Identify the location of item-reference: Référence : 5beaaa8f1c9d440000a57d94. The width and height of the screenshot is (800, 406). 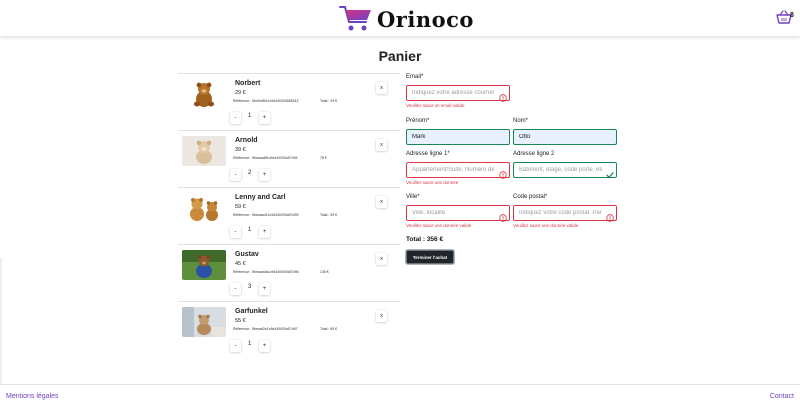
(265, 158).